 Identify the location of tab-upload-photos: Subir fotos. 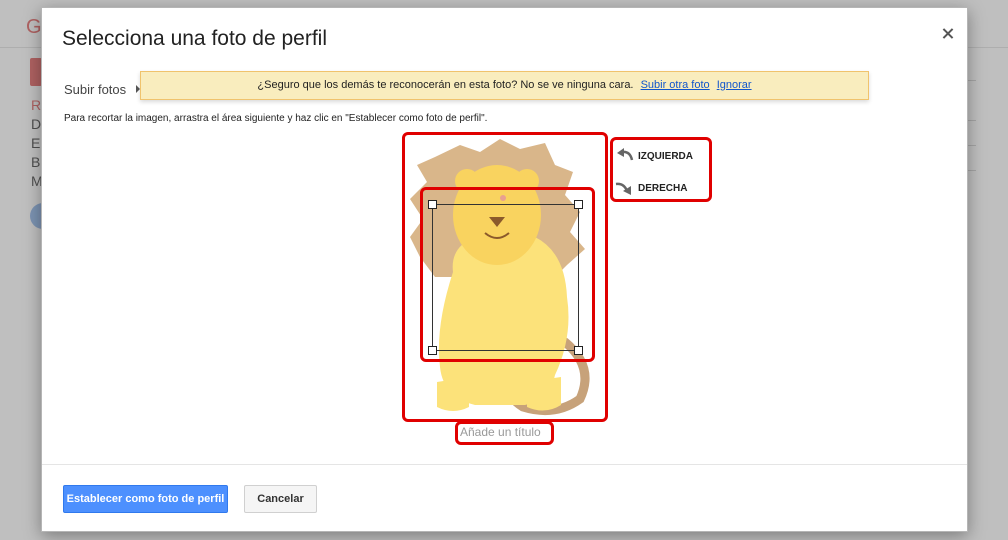
(95, 89).